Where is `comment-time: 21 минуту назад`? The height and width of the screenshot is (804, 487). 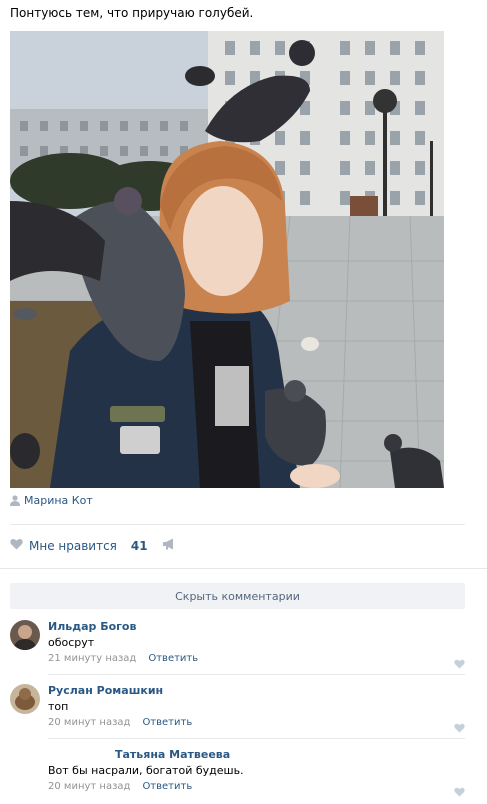
comment-time: 21 минуту назад is located at coordinates (92, 658).